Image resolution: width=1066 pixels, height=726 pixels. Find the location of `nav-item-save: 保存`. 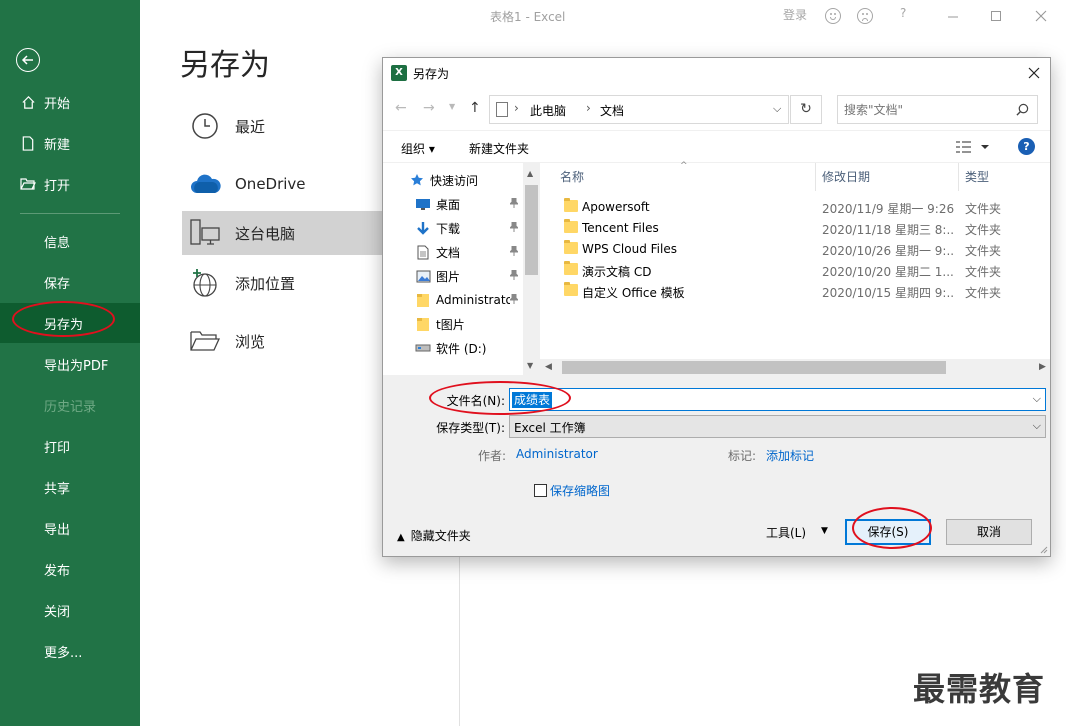

nav-item-save: 保存 is located at coordinates (70, 282).